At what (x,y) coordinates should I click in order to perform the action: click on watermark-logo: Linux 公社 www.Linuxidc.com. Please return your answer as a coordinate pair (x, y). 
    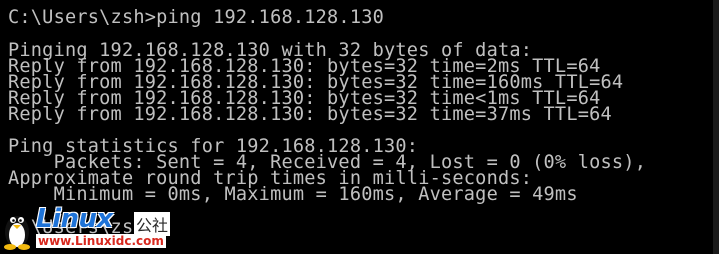
    Looking at the image, I should click on (97, 228).